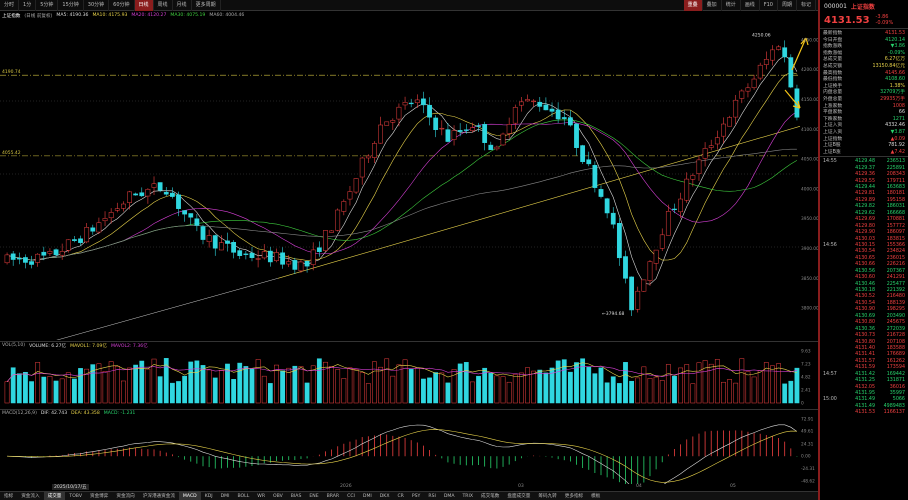 The height and width of the screenshot is (500, 908). I want to click on indicator-tab-22: DMA, so click(449, 496).